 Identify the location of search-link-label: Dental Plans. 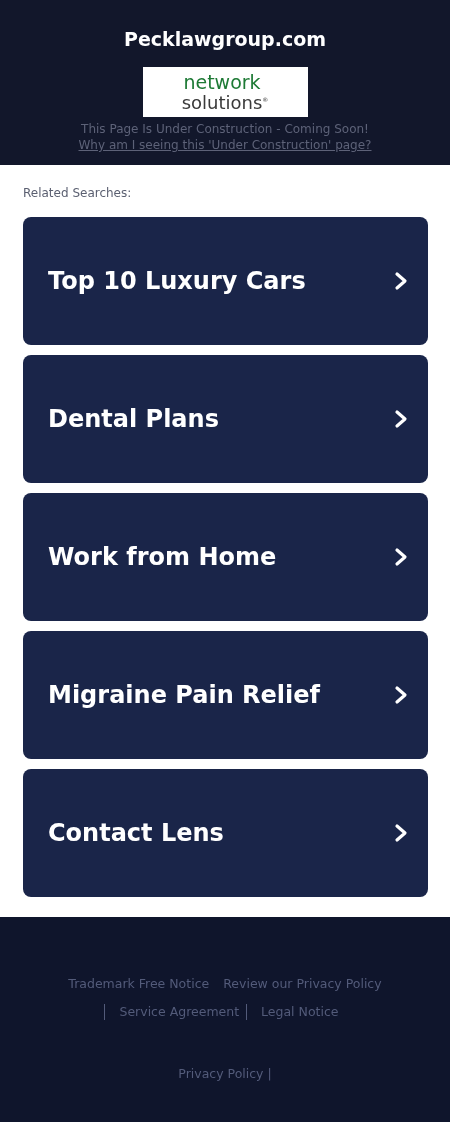
(133, 419).